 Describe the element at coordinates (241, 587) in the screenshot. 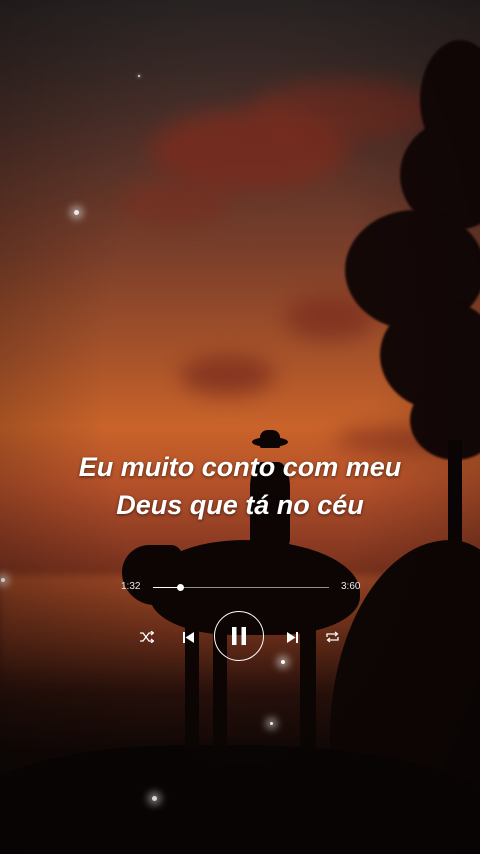

I see `progress-bar` at that location.